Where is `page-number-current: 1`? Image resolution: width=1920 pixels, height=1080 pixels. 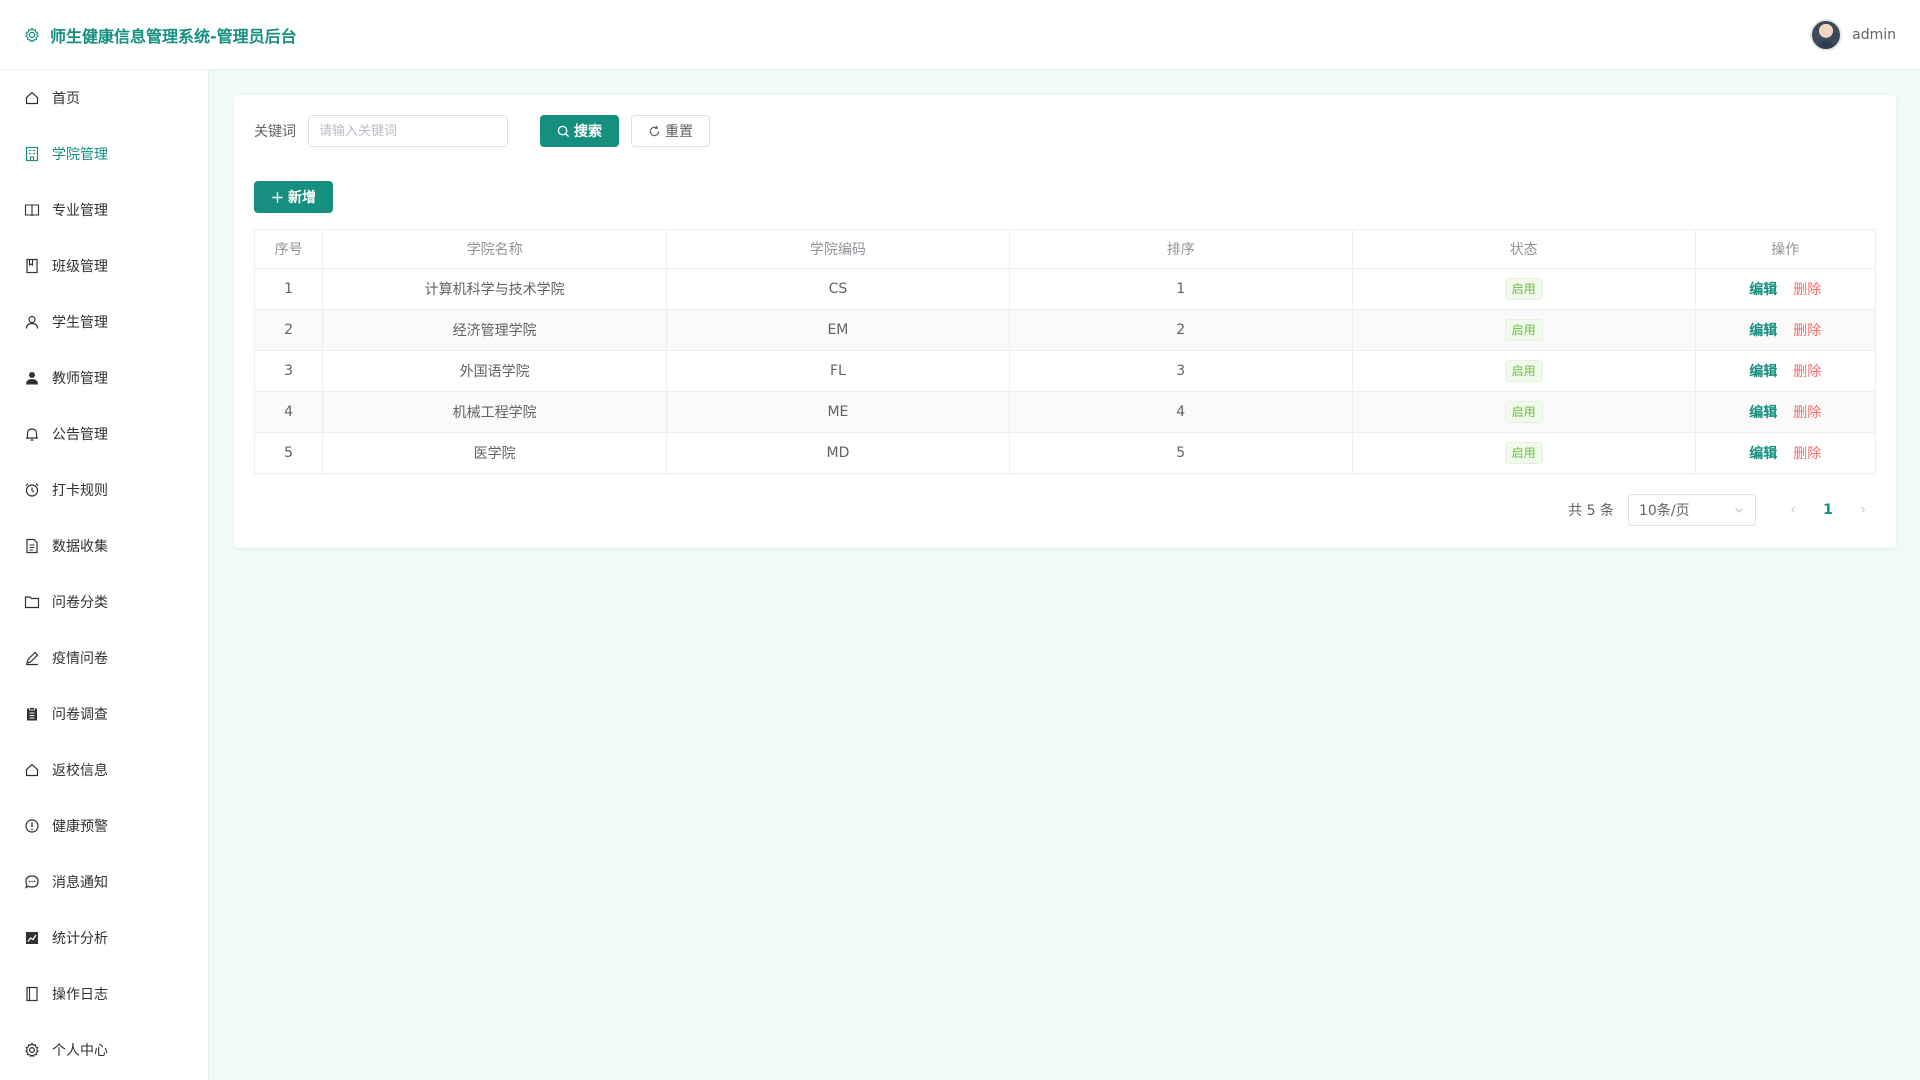 page-number-current: 1 is located at coordinates (1828, 510).